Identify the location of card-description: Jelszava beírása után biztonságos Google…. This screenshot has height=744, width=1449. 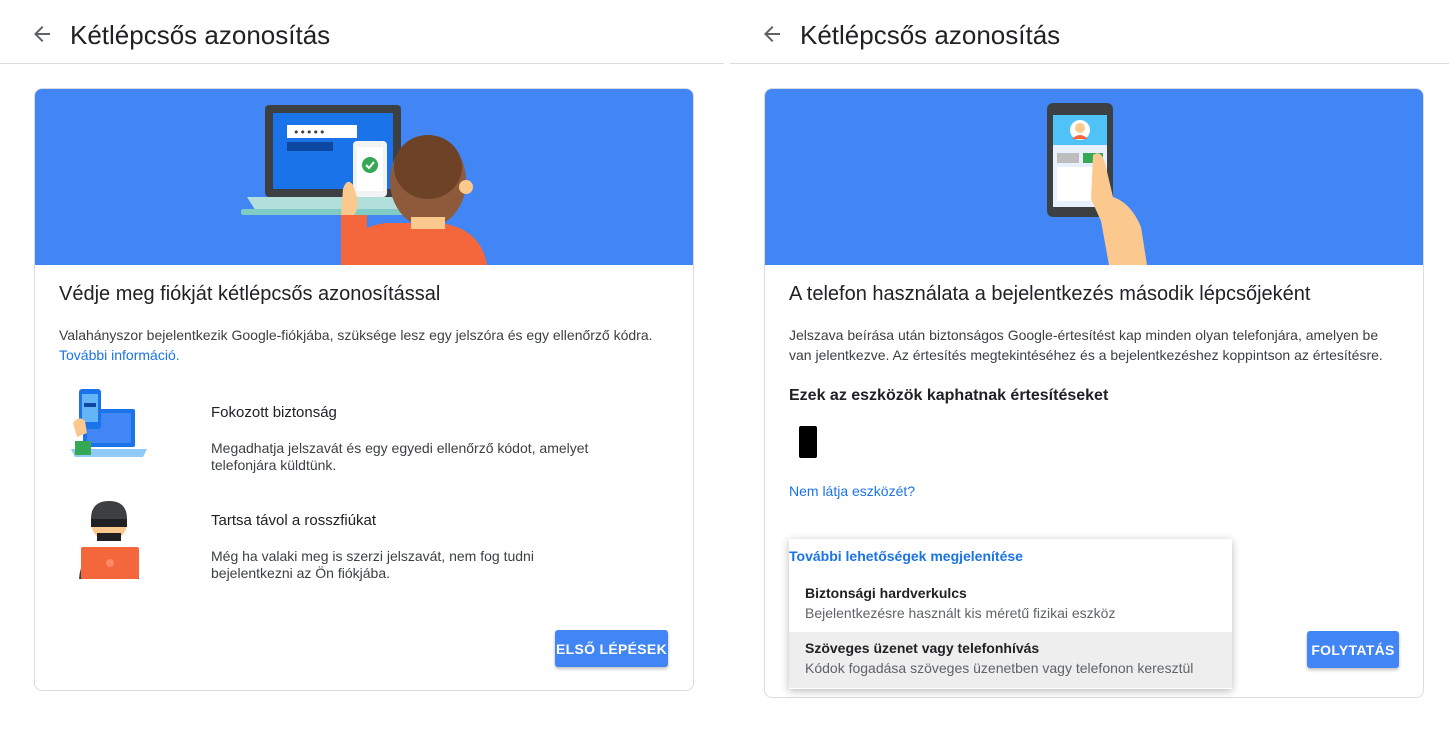
(1086, 345).